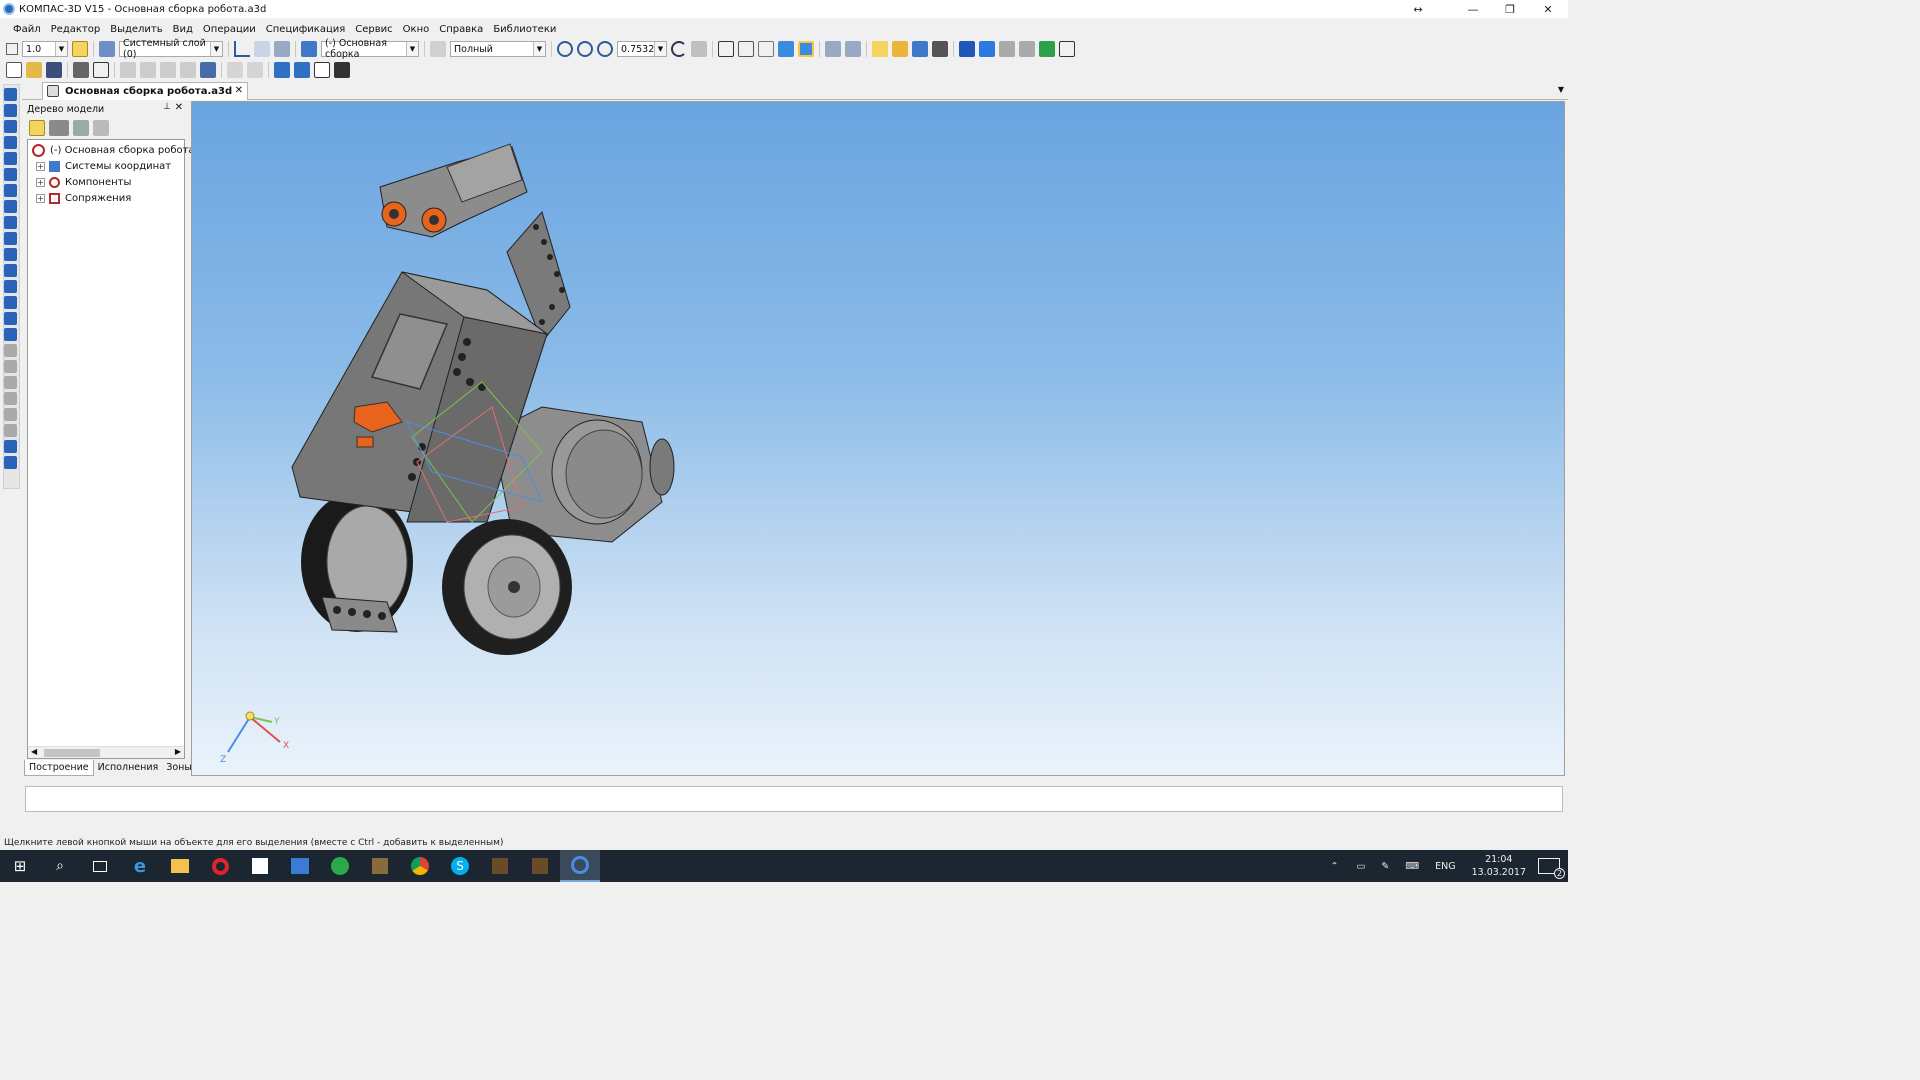 The image size is (1920, 1080). I want to click on spec-icon, so click(1047, 49).